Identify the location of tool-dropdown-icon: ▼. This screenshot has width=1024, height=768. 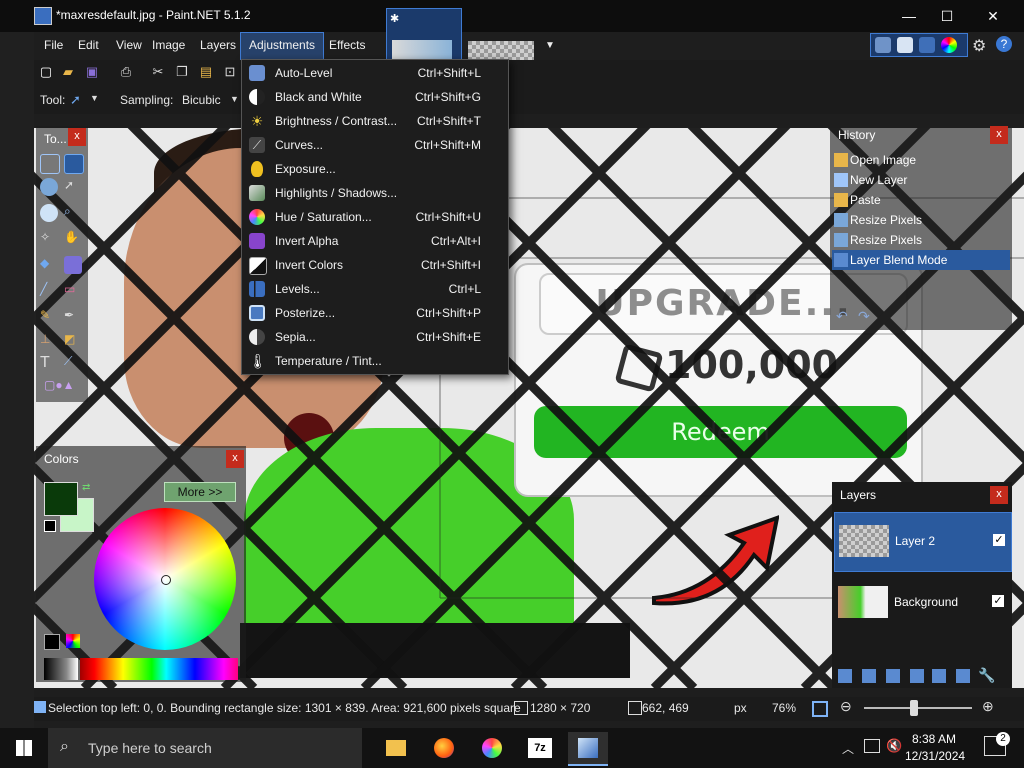
(94, 98).